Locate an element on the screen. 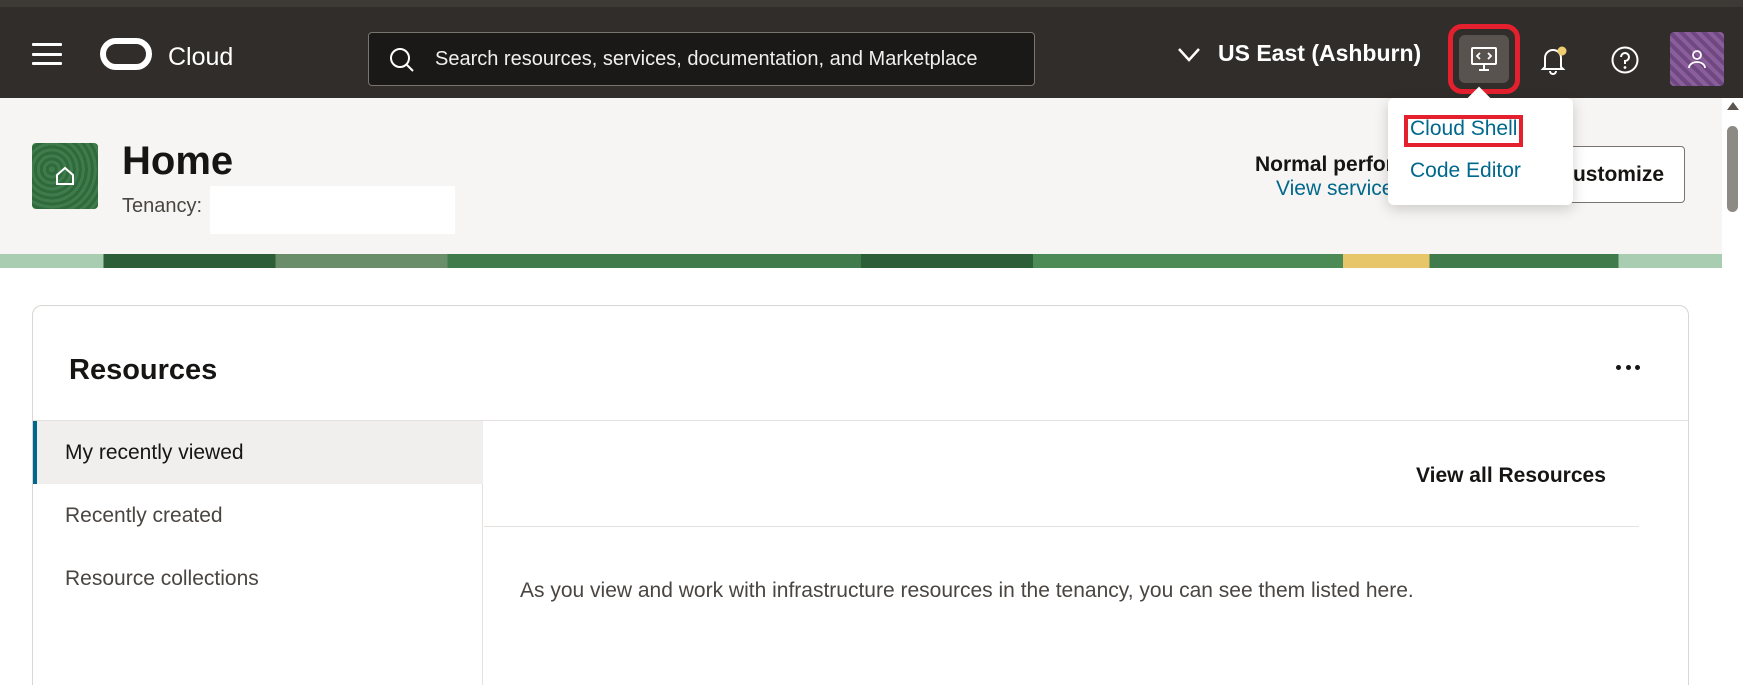 The width and height of the screenshot is (1743, 685). region-selector: US East (Ashburn) is located at coordinates (1298, 53).